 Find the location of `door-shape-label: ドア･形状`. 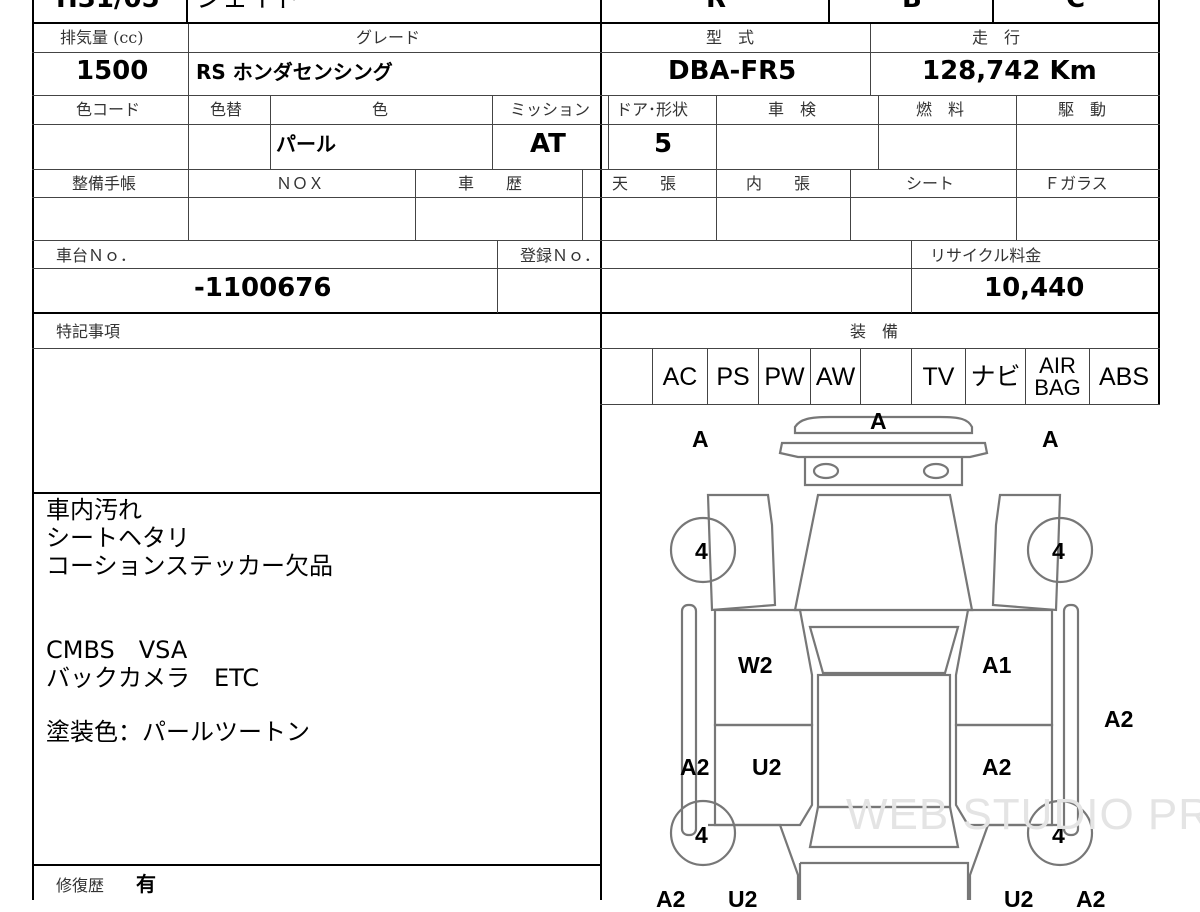

door-shape-label: ドア･形状 is located at coordinates (652, 109).